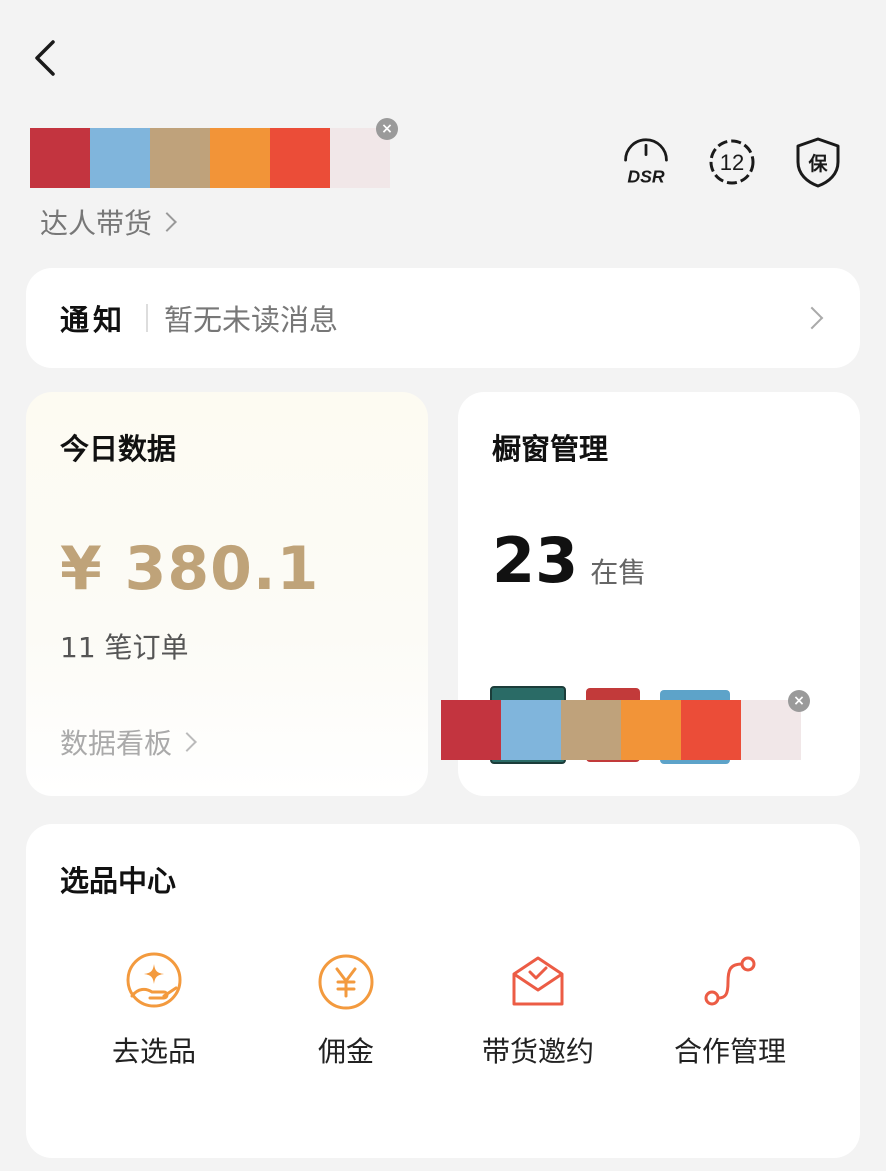 The width and height of the screenshot is (886, 1171). I want to click on select-center-title: 选品中心, so click(118, 881).